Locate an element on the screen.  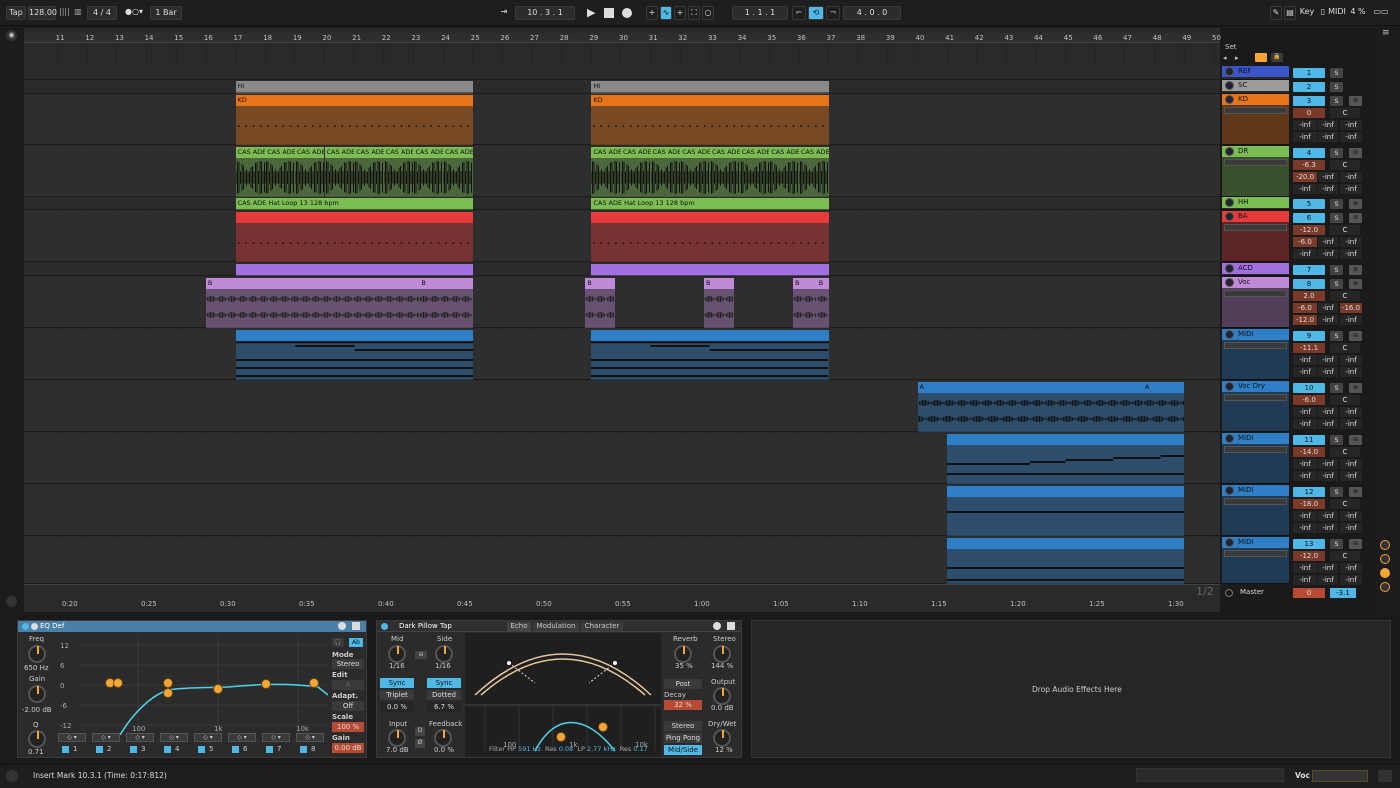
track-activator: 3 is located at coordinates (1309, 101).